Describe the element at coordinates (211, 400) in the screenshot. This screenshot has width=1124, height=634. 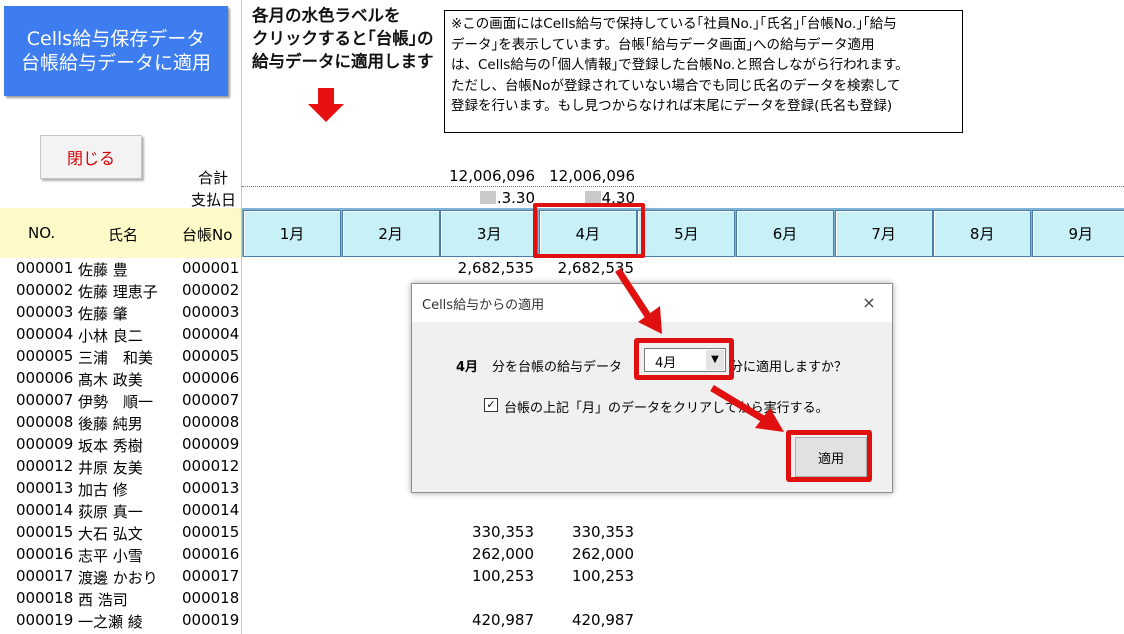
I see `ledger-no: 000007` at that location.